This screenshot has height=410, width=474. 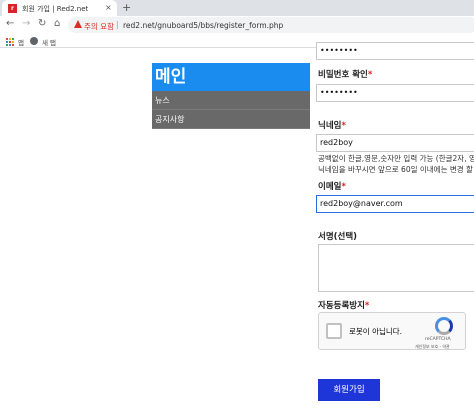 What do you see at coordinates (349, 390) in the screenshot?
I see `register-button: 회원가입` at bounding box center [349, 390].